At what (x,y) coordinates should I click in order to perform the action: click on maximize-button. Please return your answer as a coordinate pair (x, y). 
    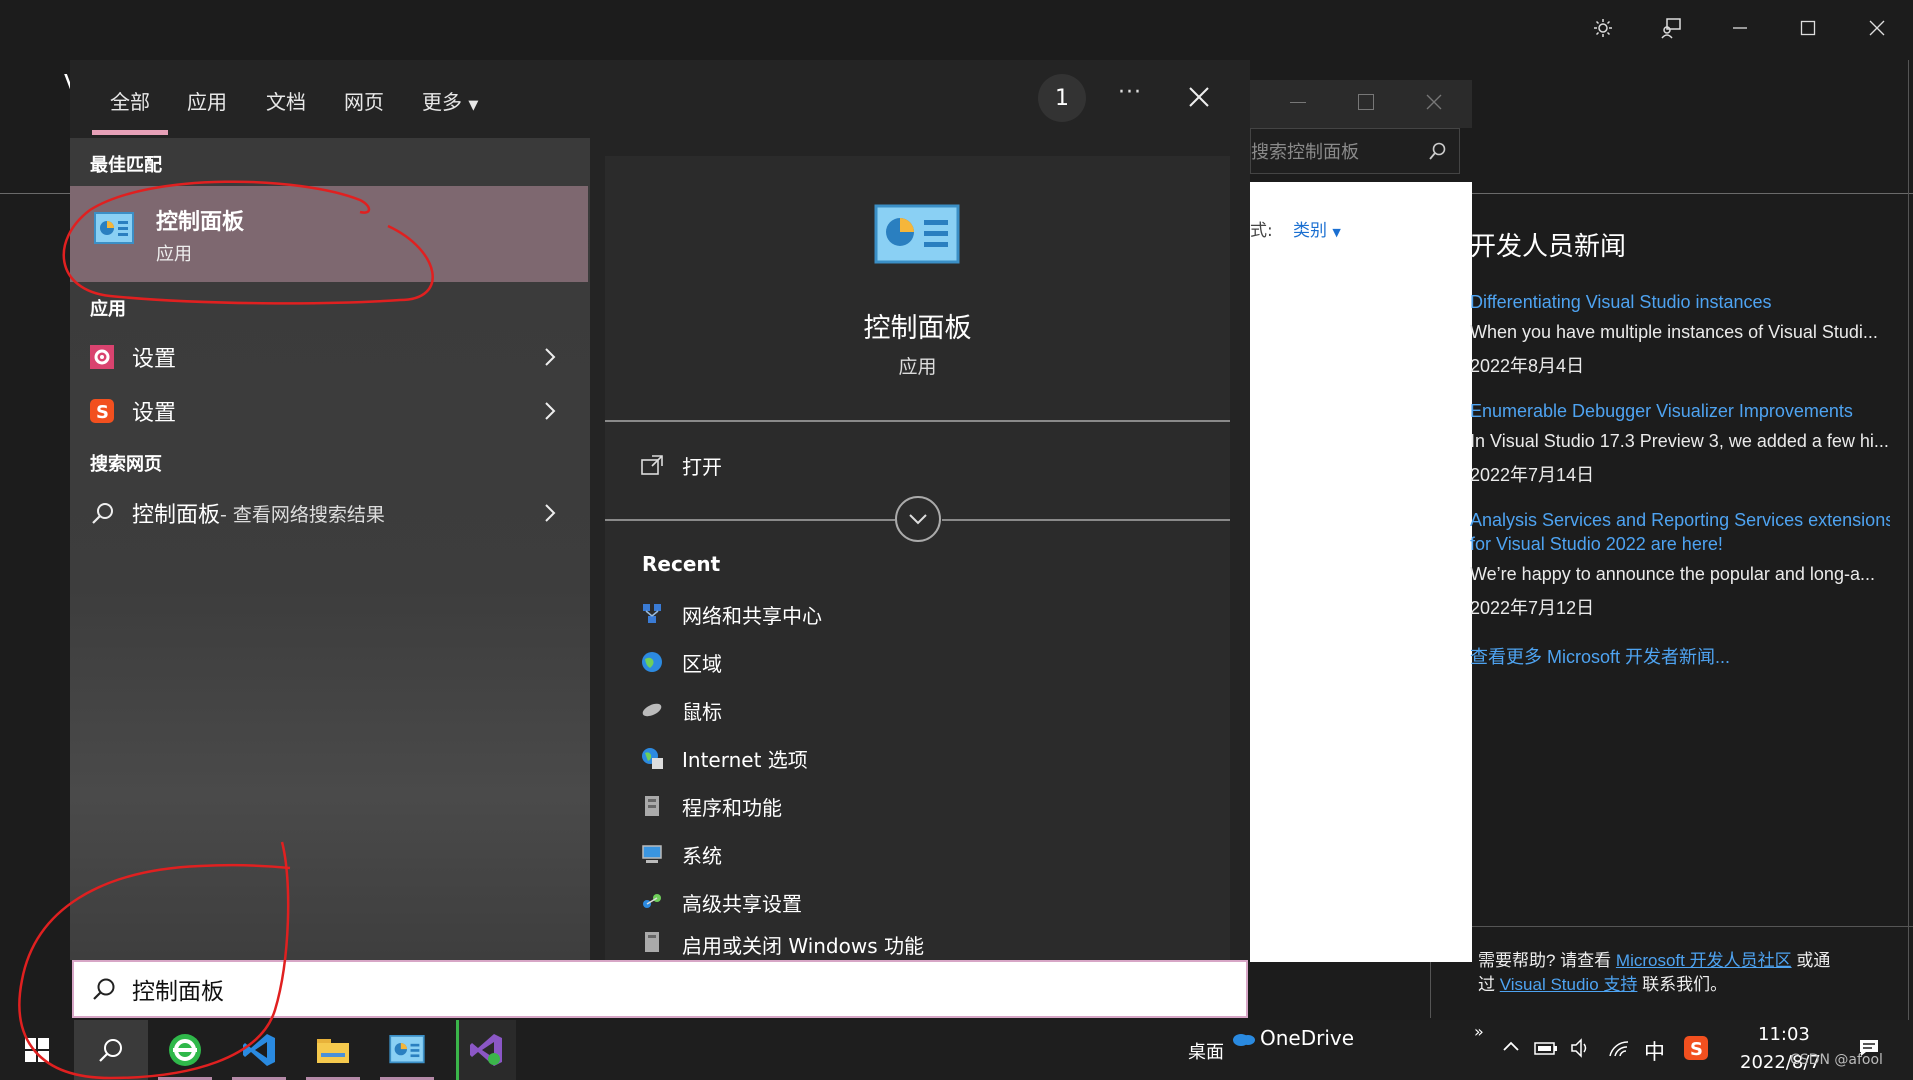
    Looking at the image, I should click on (1808, 28).